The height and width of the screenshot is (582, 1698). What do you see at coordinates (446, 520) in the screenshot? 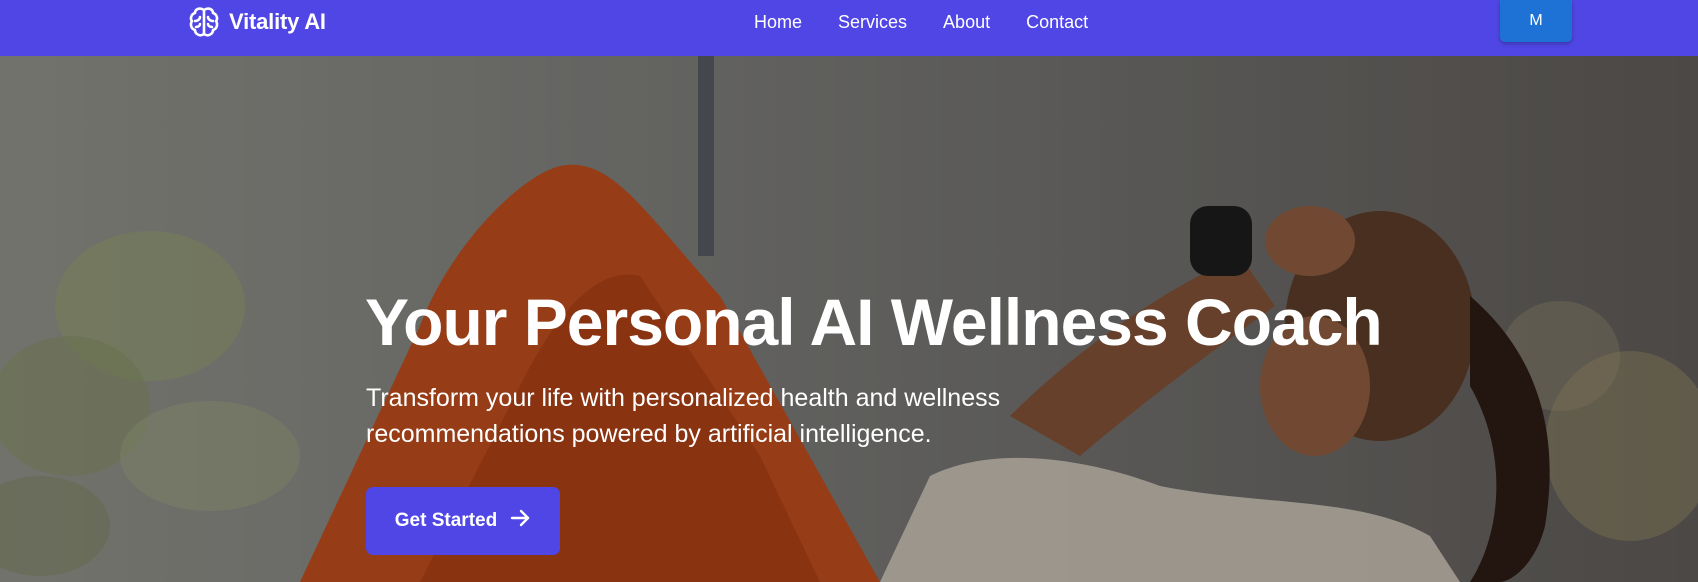
I see `get-started-label: Get Started` at bounding box center [446, 520].